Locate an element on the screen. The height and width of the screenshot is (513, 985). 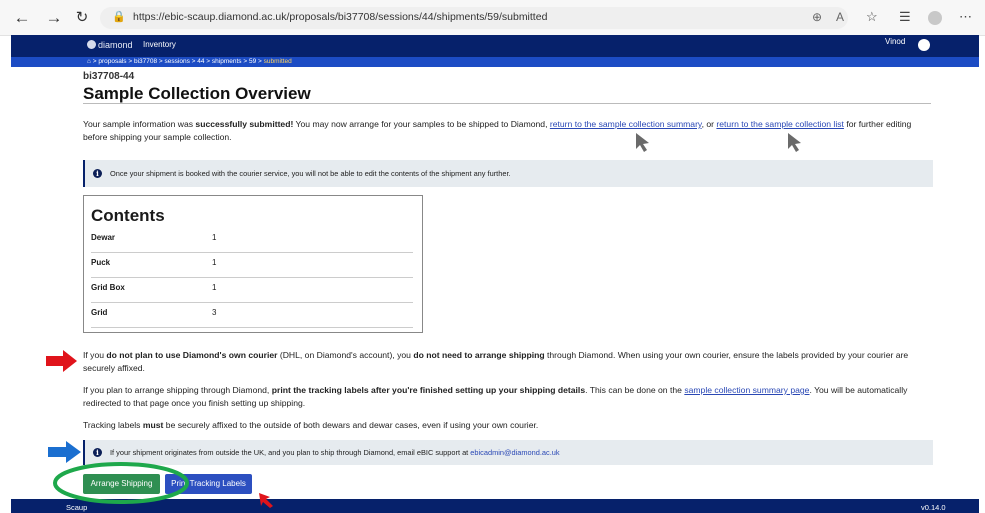
red-pointer-icon is located at coordinates (266, 500).